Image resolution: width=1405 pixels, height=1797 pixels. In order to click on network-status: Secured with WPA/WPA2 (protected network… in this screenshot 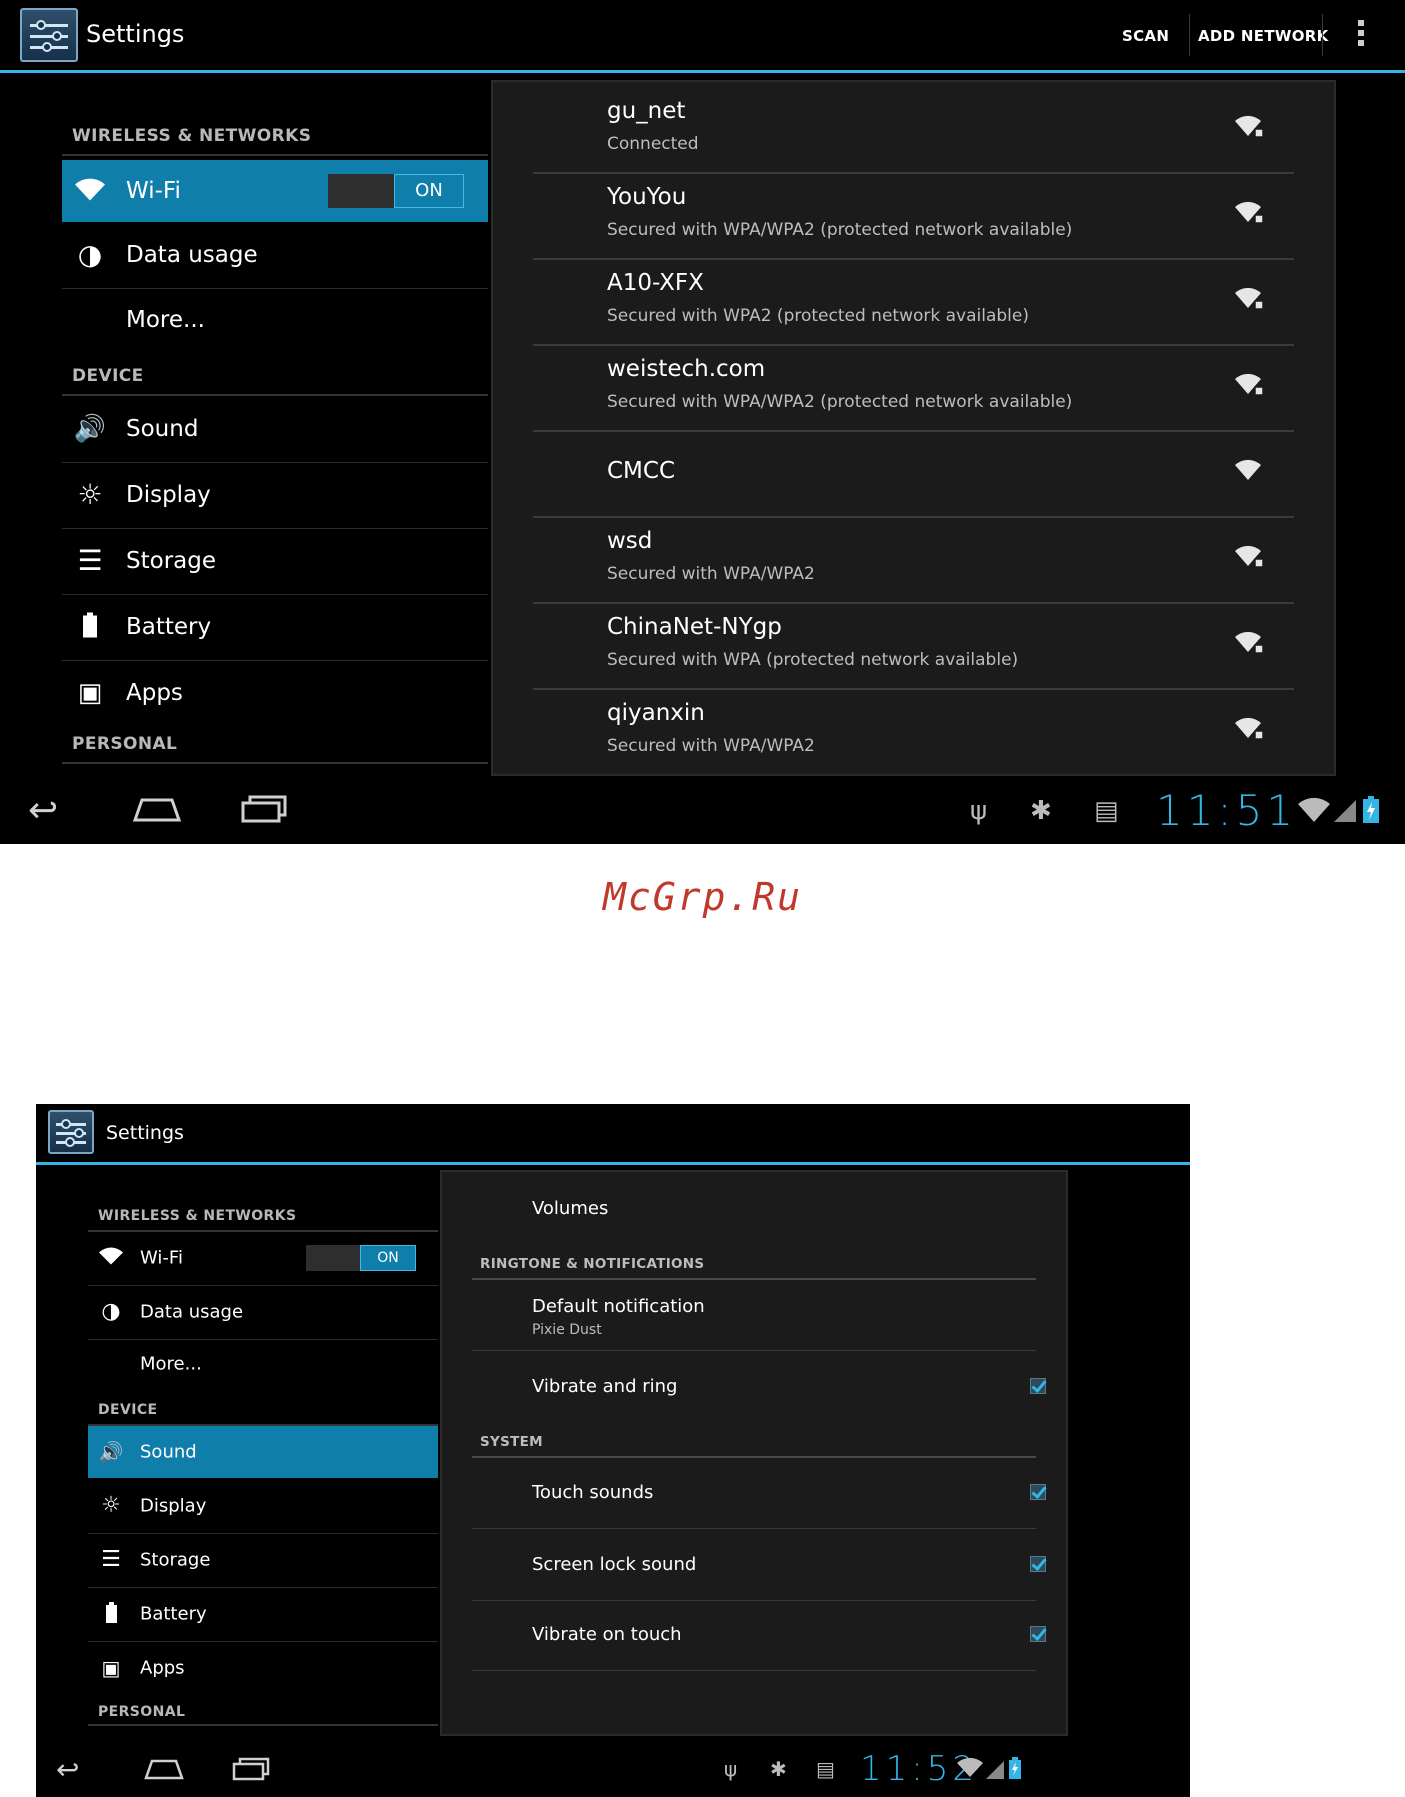, I will do `click(840, 230)`.